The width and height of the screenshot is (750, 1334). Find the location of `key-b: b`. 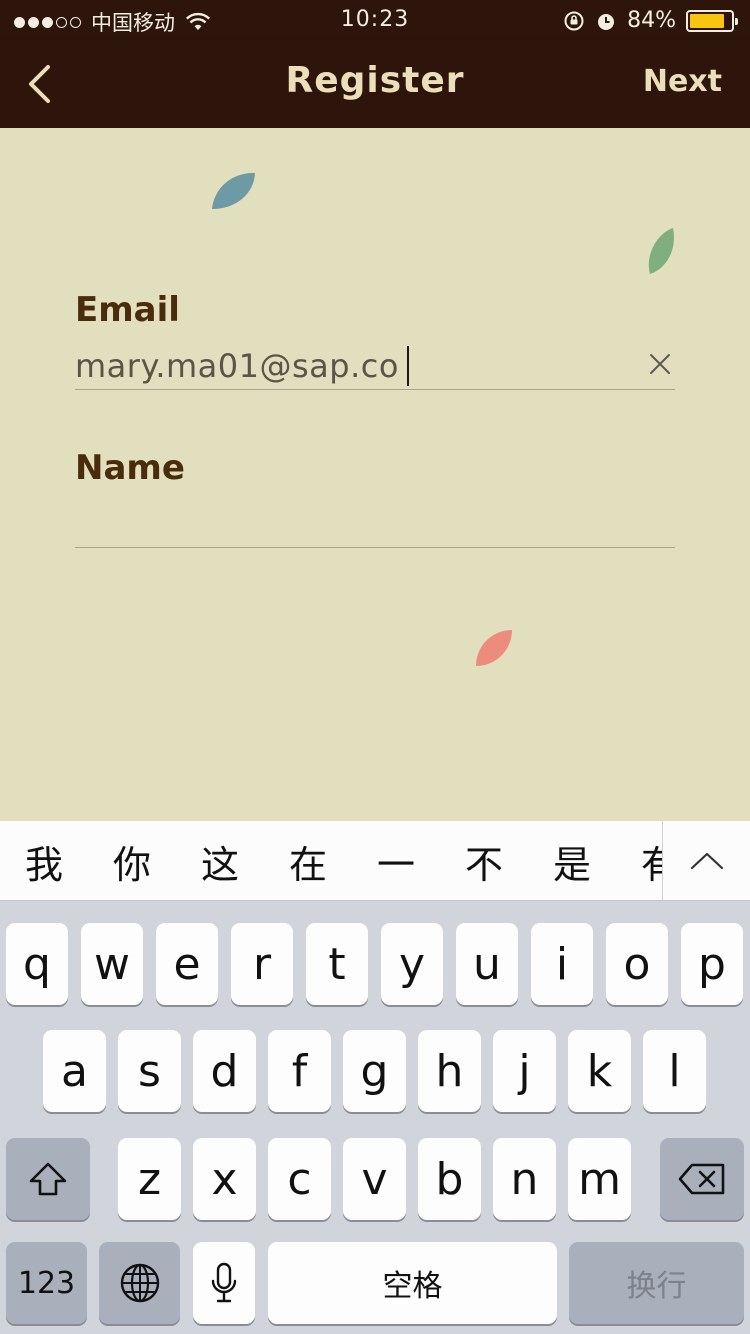

key-b: b is located at coordinates (449, 1179).